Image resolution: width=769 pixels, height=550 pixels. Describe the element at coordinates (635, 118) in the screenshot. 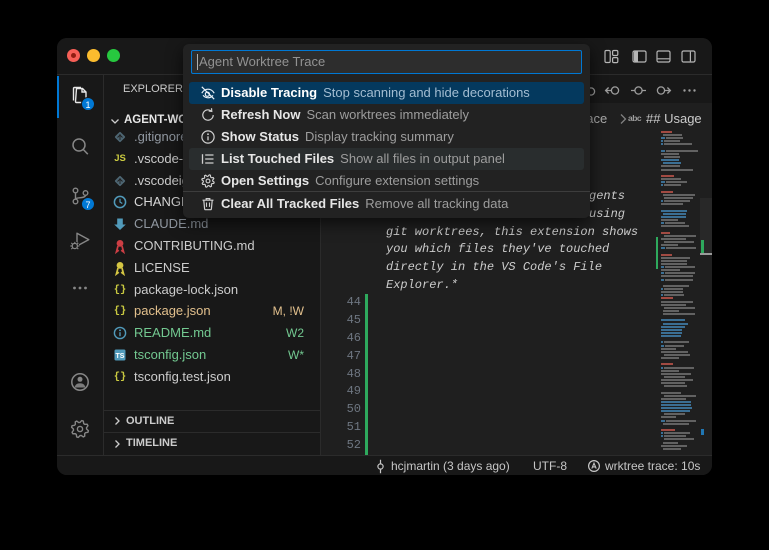

I see `svg-text: abc` at that location.